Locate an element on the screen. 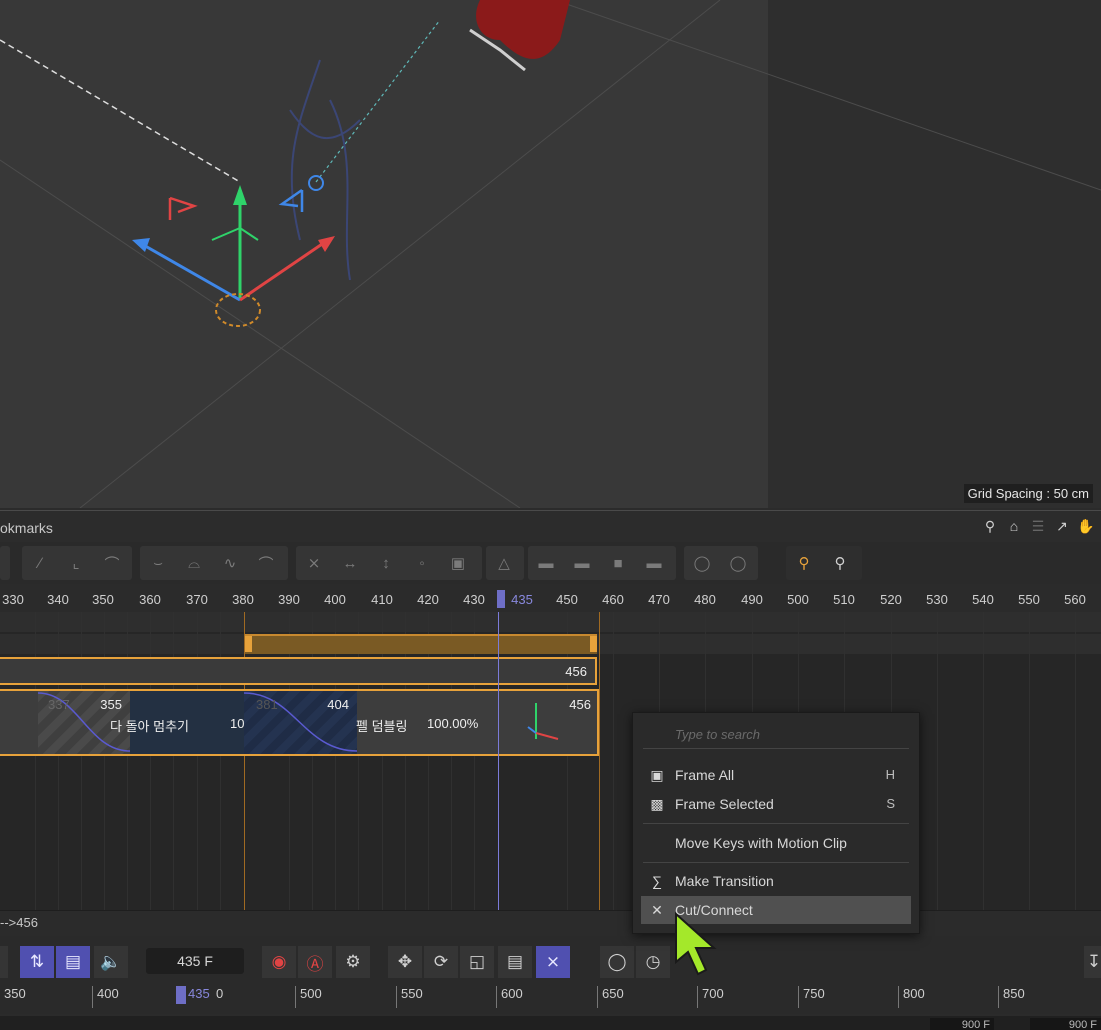 This screenshot has width=1101, height=1030. transport-edge-button is located at coordinates (4, 962).